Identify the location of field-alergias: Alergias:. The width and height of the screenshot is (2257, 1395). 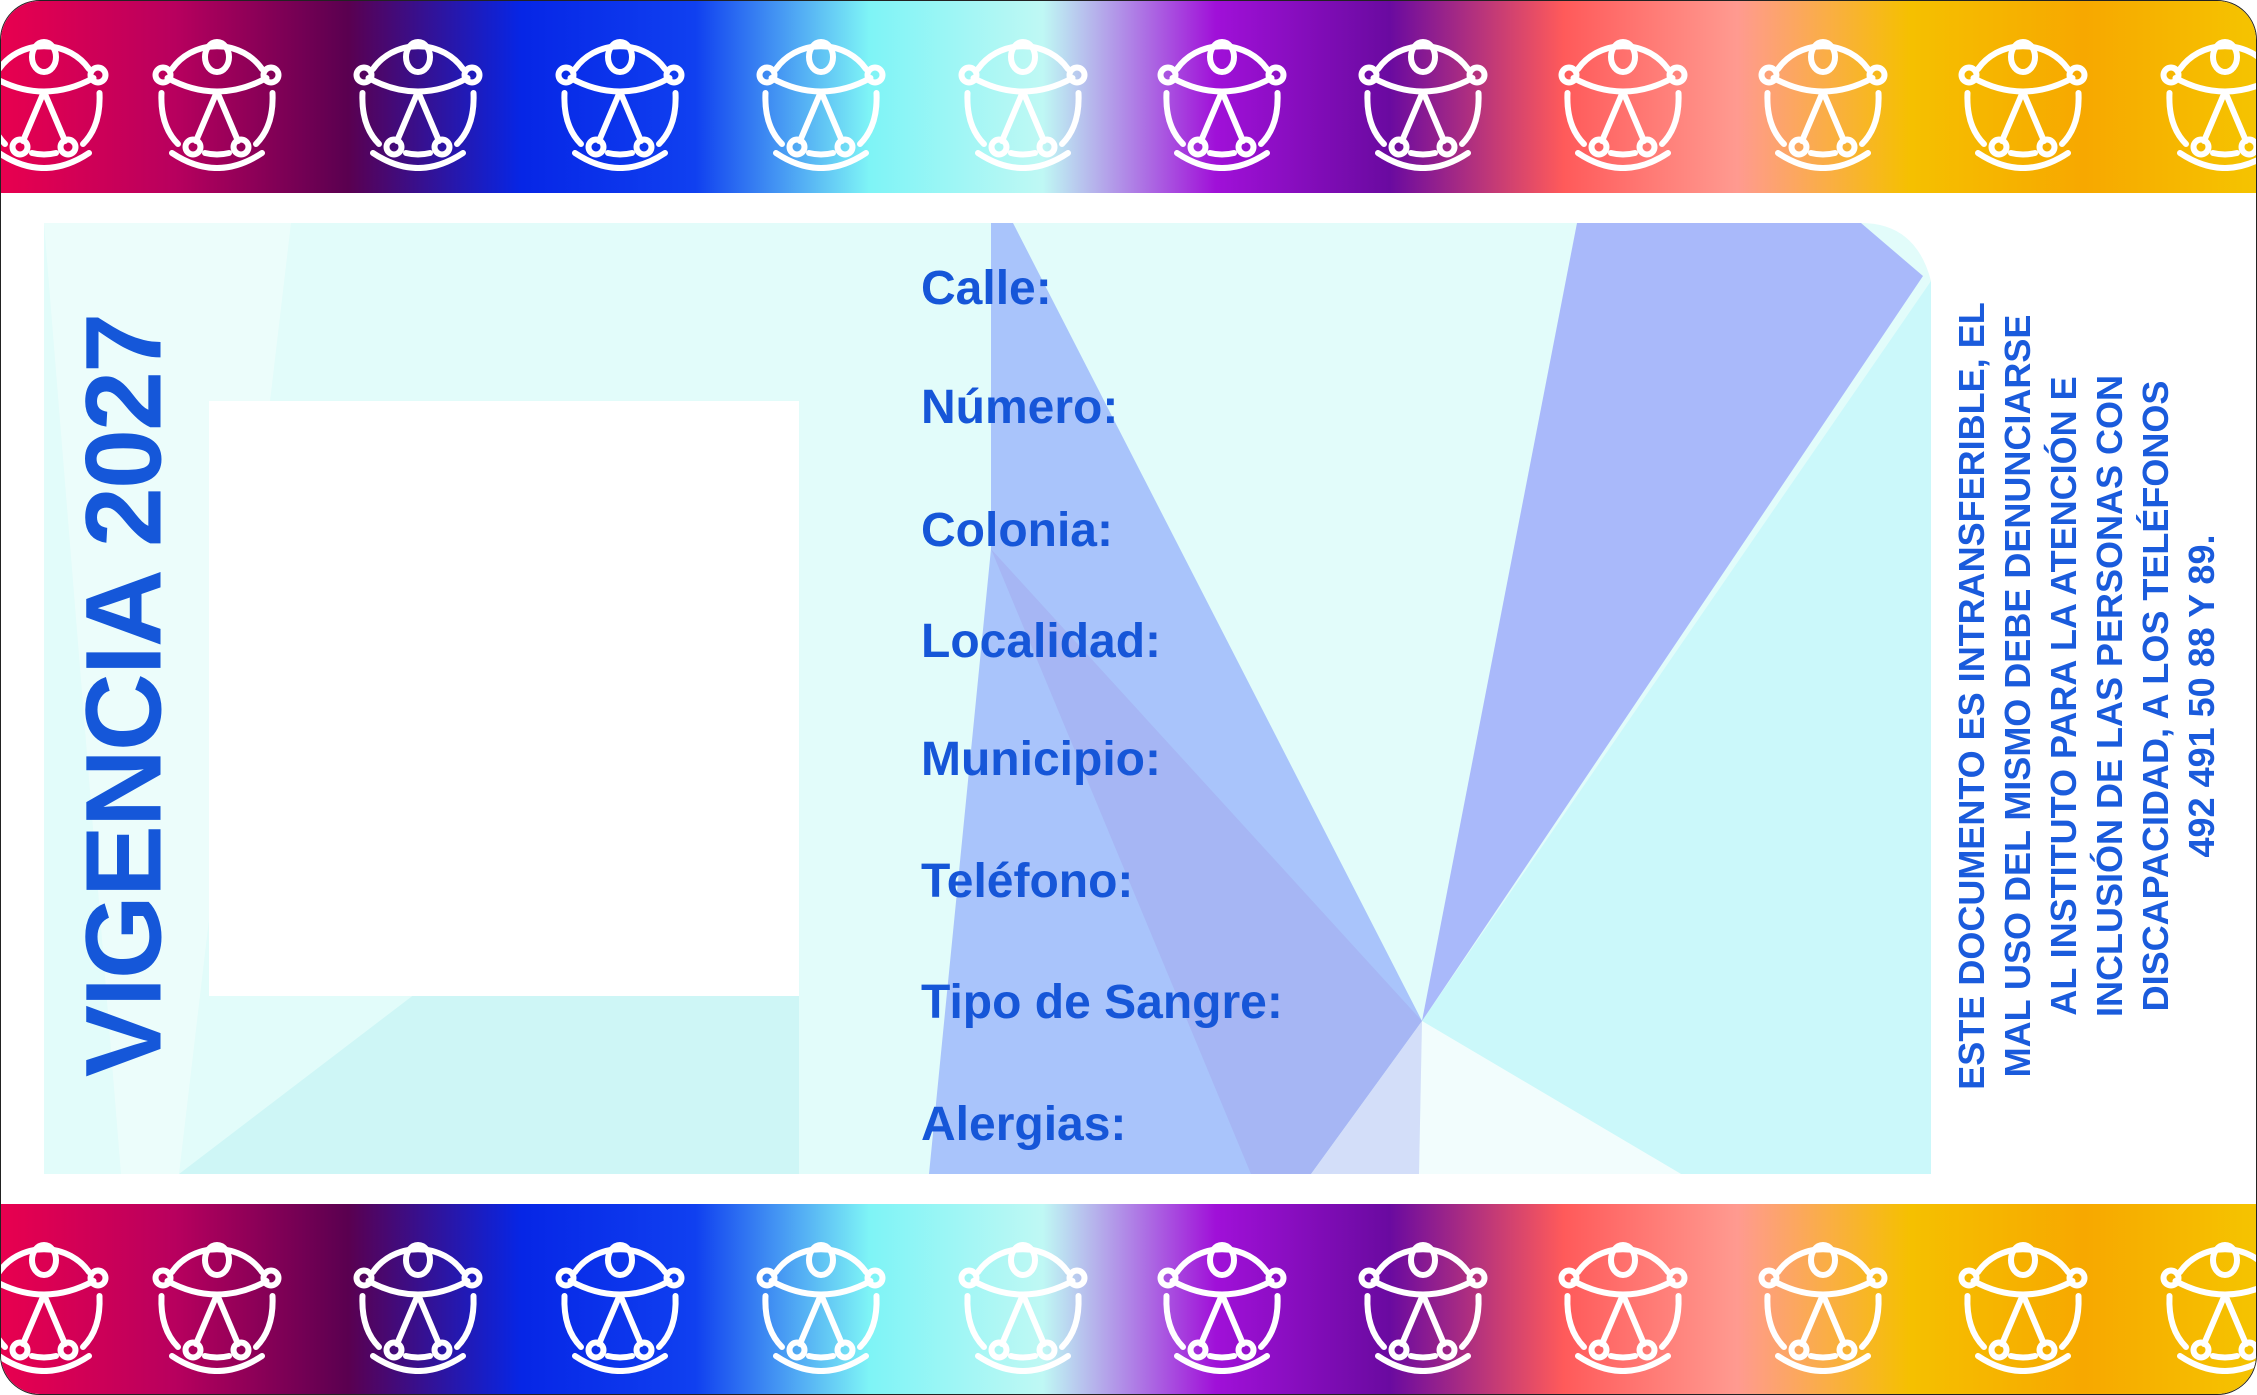
(1024, 1124).